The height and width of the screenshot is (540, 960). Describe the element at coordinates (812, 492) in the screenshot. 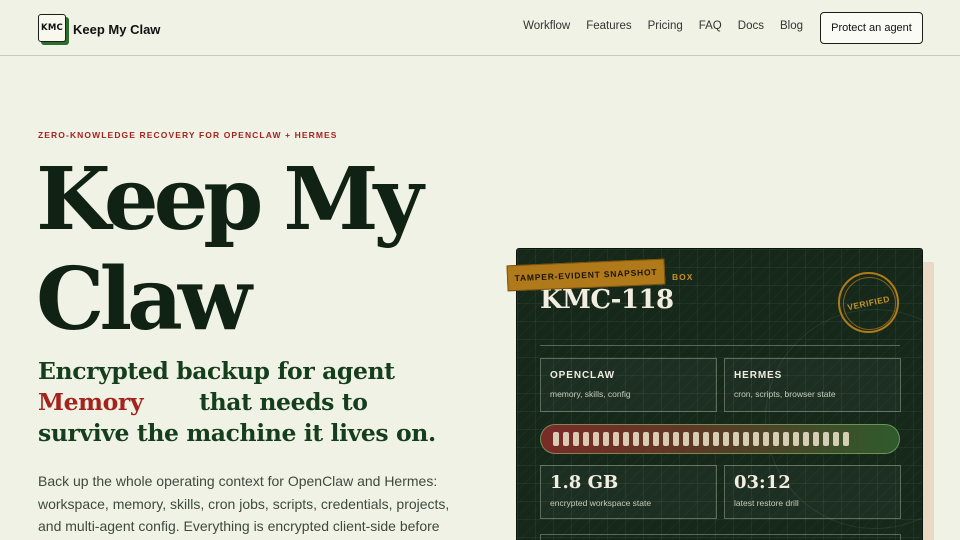

I see `stat-restore-drill: 03:12 latest restore drill` at that location.